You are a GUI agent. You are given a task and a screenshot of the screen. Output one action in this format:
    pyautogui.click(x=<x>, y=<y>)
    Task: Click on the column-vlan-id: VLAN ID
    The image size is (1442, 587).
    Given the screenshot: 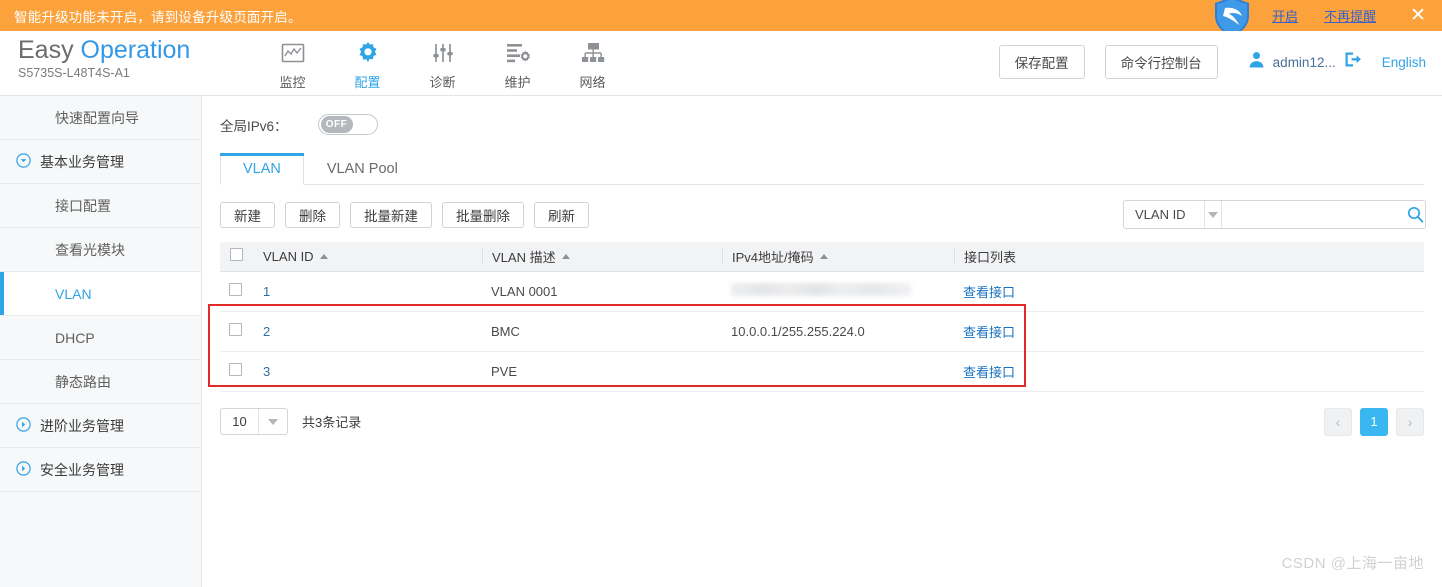 What is the action you would take?
    pyautogui.click(x=368, y=257)
    